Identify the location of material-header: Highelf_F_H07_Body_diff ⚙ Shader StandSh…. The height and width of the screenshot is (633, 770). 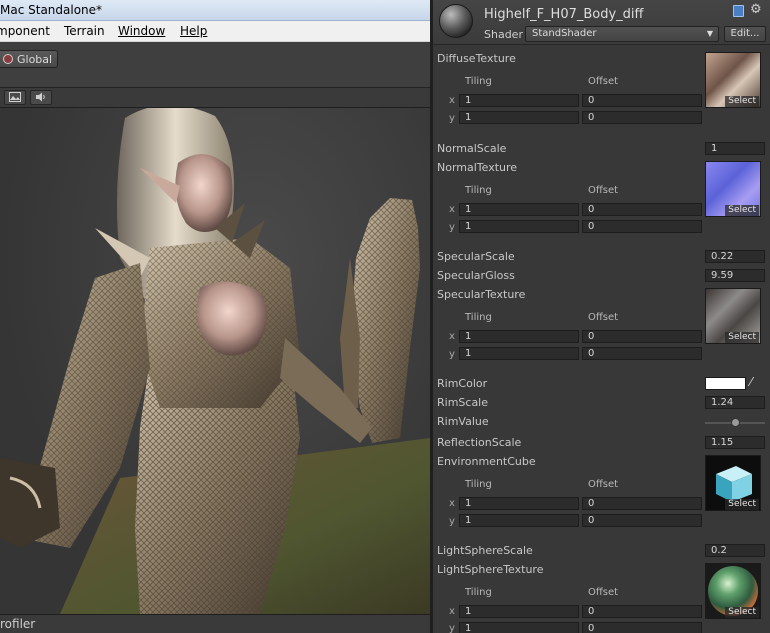
(601, 22).